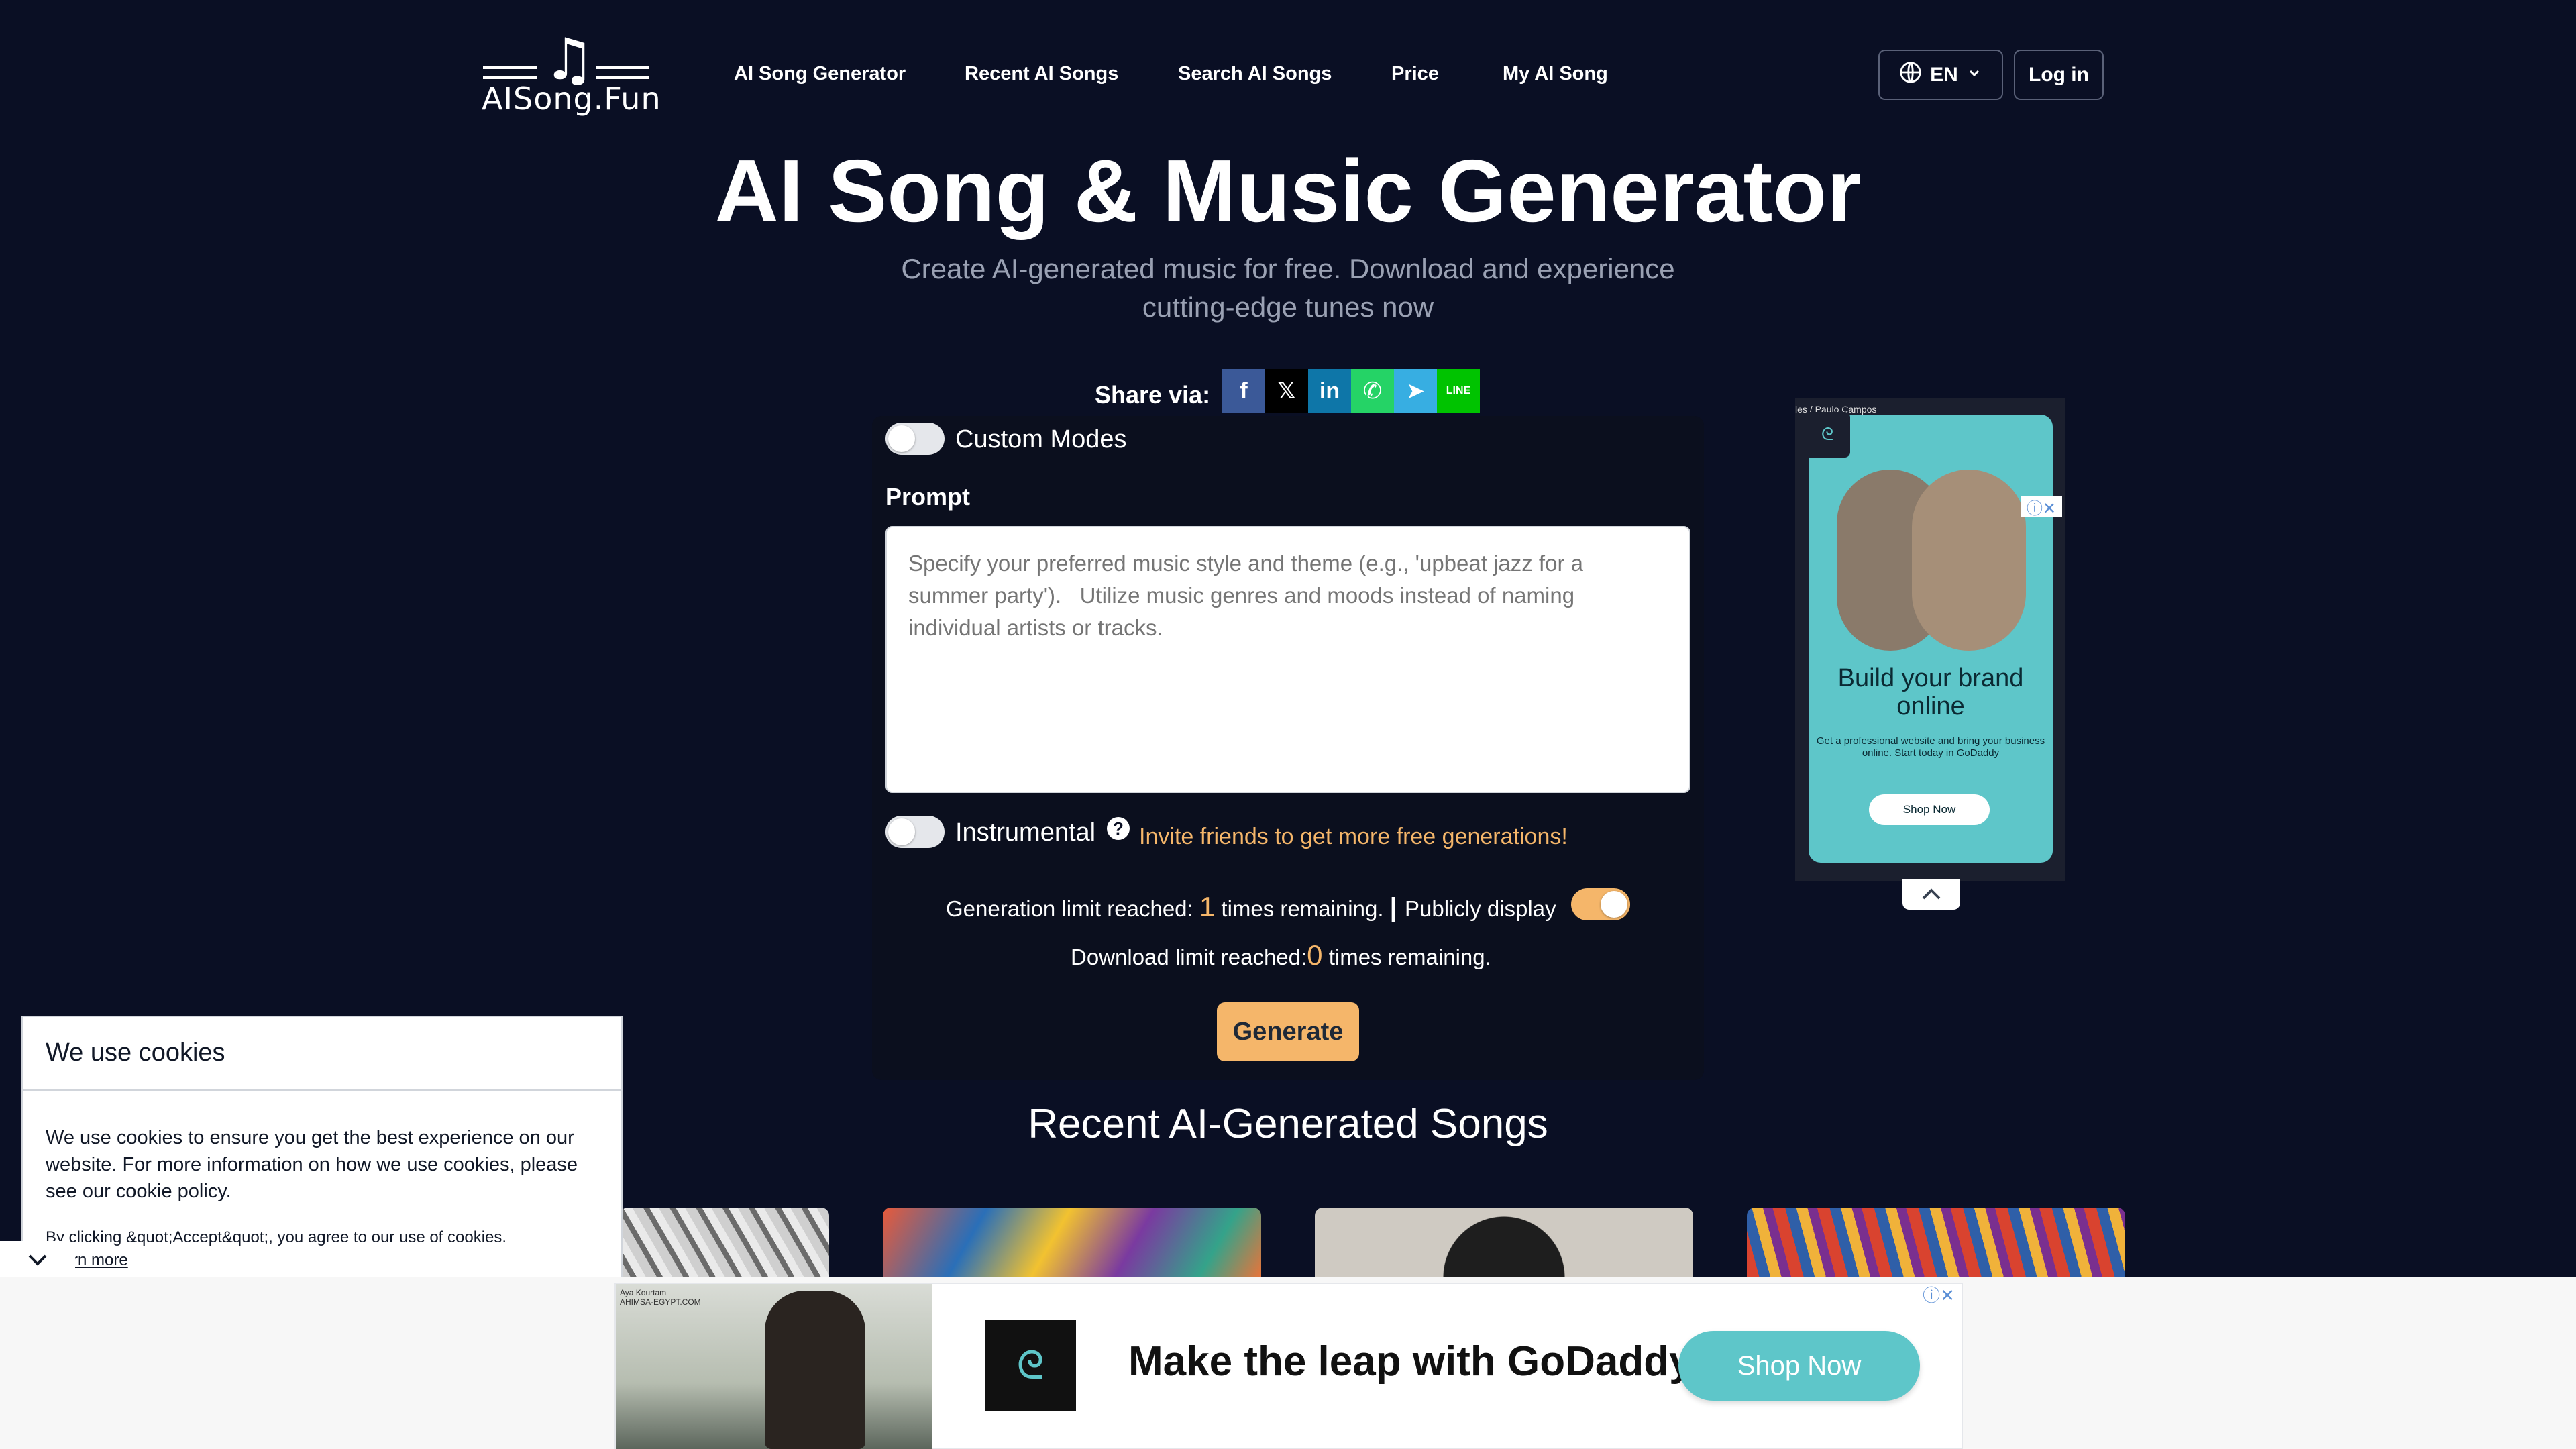 The image size is (2576, 1449). What do you see at coordinates (1415, 391) in the screenshot?
I see `telegram-icon: ➤` at bounding box center [1415, 391].